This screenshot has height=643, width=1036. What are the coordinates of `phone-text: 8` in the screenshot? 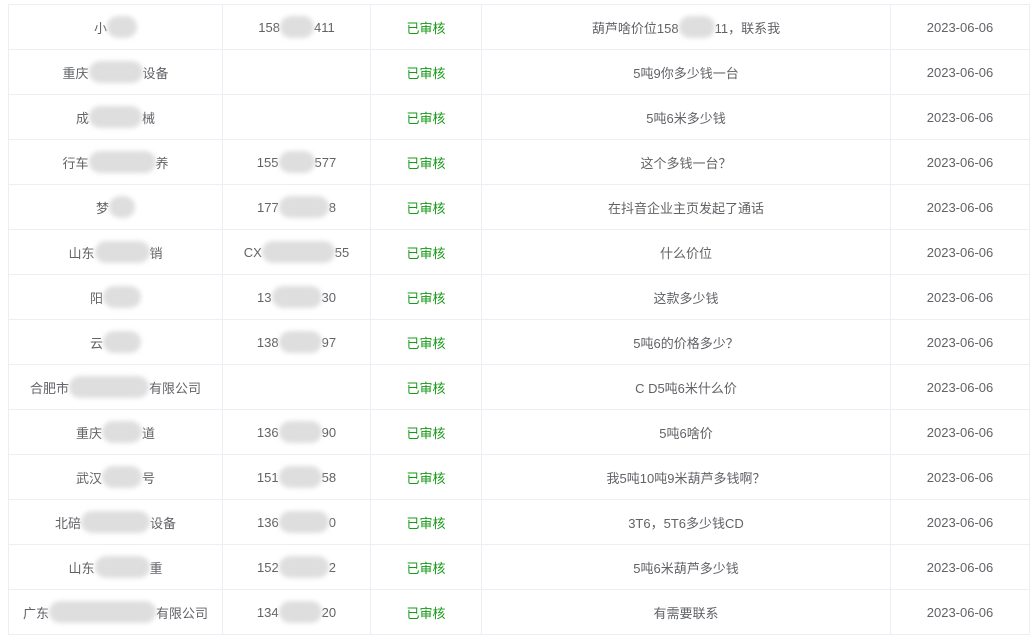 It's located at (332, 207).